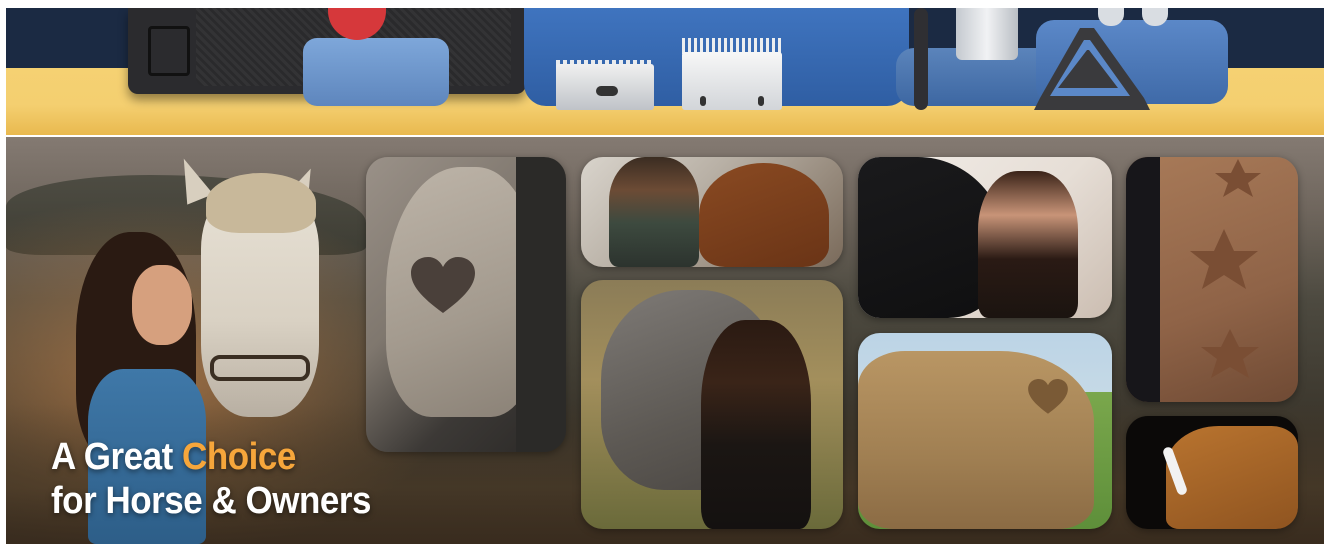 This screenshot has width=1329, height=544. I want to click on gallery-tile-star-pattern-coat, so click(1212, 279).